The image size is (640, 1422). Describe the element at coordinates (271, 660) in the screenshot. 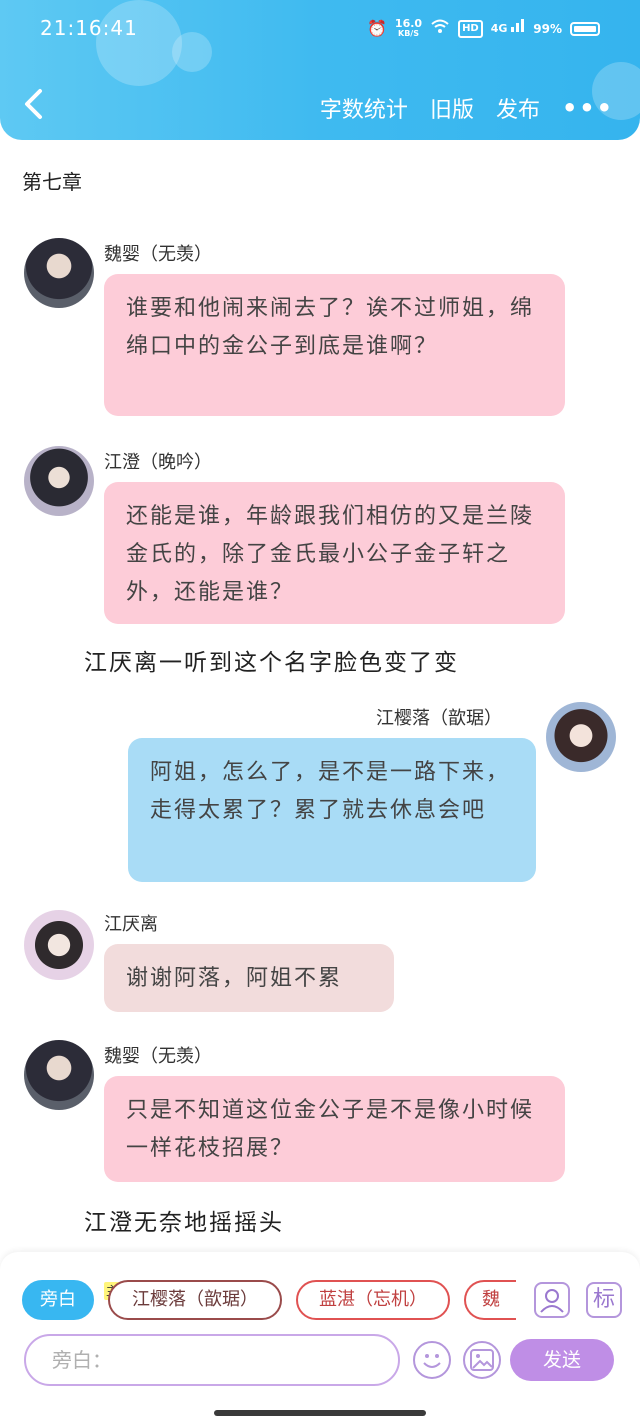

I see `narration-text: 江厌离一听到这个名字脸色变了变` at that location.